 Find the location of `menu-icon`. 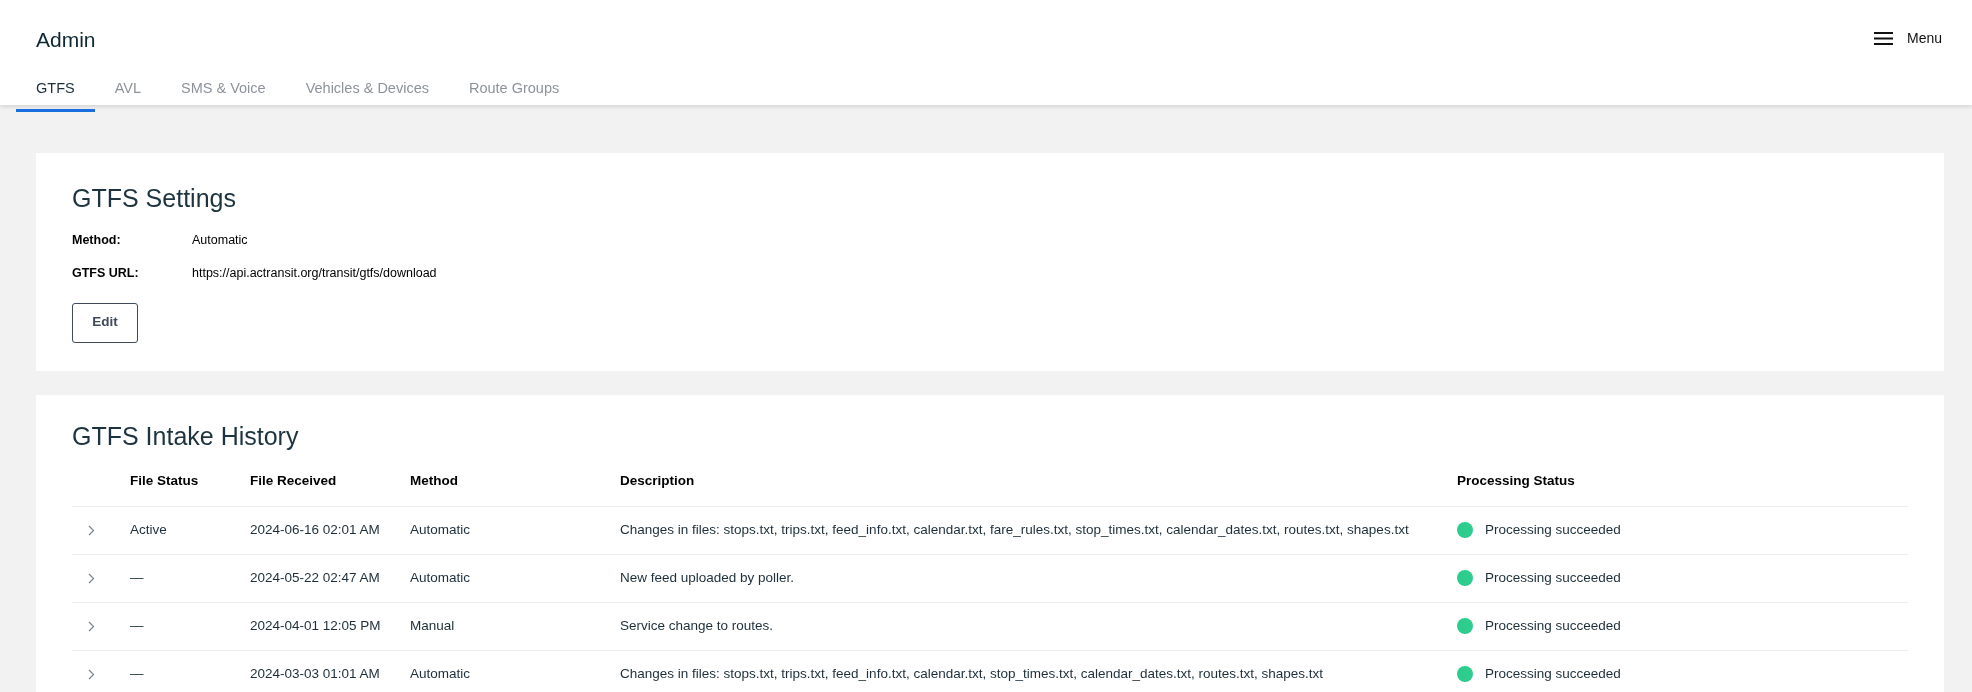

menu-icon is located at coordinates (1883, 38).